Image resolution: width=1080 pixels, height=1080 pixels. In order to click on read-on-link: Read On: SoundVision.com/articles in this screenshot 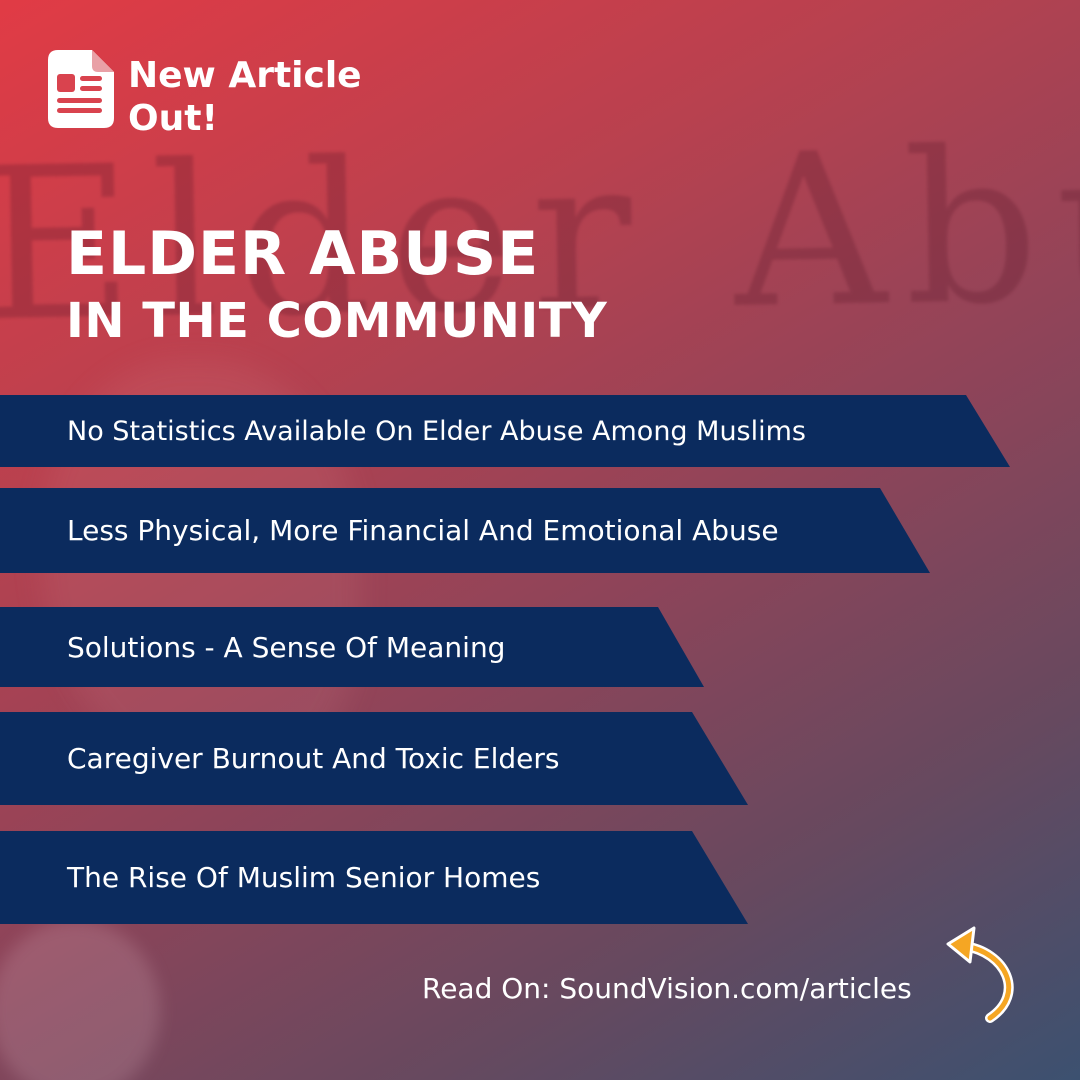, I will do `click(667, 988)`.